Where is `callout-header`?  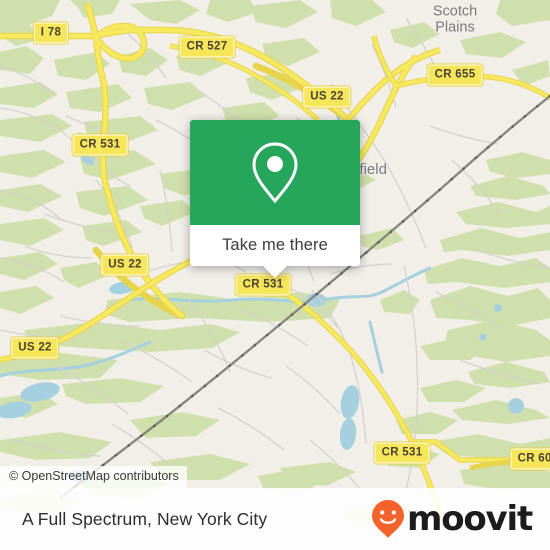 callout-header is located at coordinates (275, 172).